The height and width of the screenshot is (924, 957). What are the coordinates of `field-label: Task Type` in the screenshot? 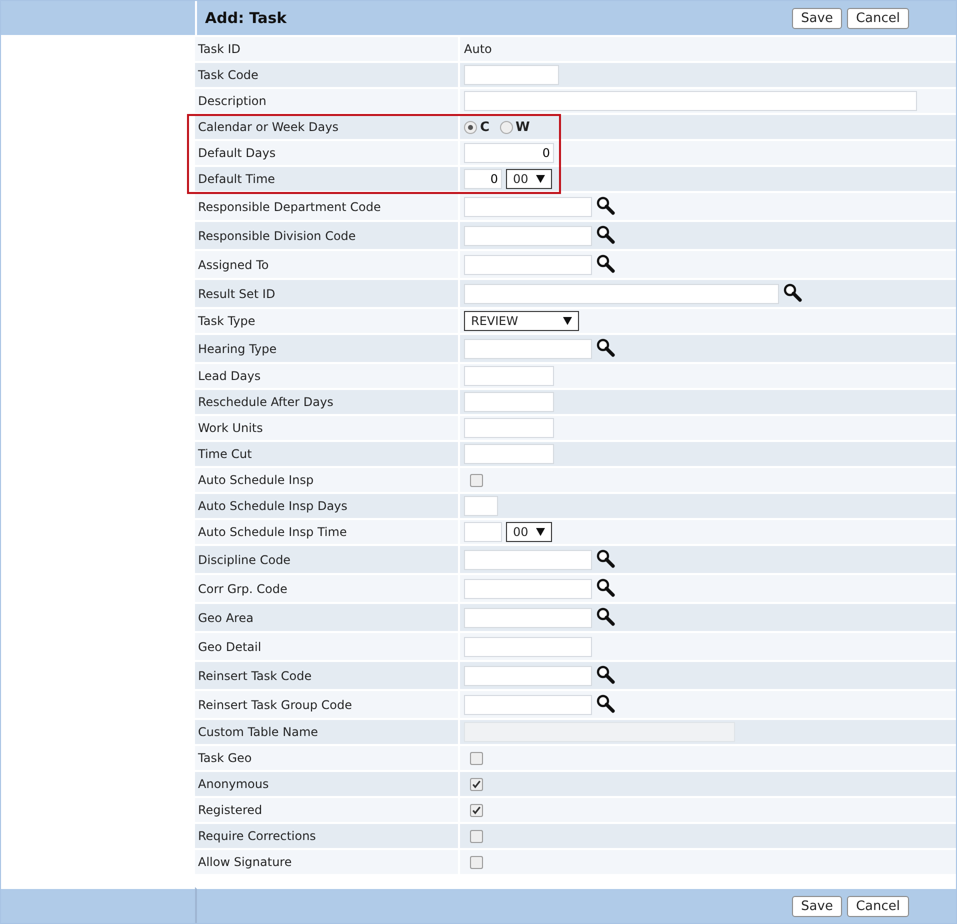 It's located at (227, 321).